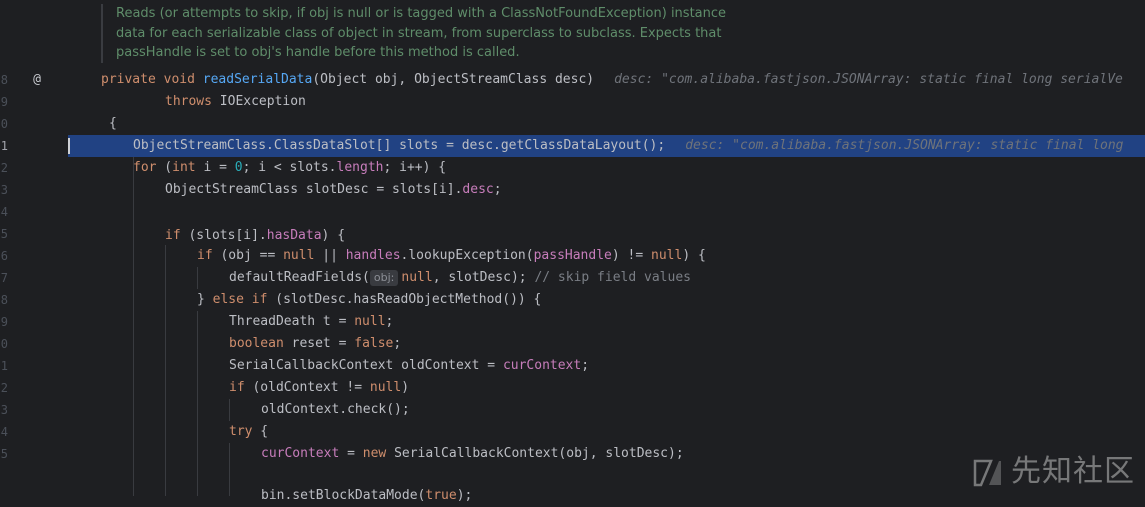 Image resolution: width=1145 pixels, height=507 pixels. What do you see at coordinates (34, 278) in the screenshot?
I see `gutter-line: 7` at bounding box center [34, 278].